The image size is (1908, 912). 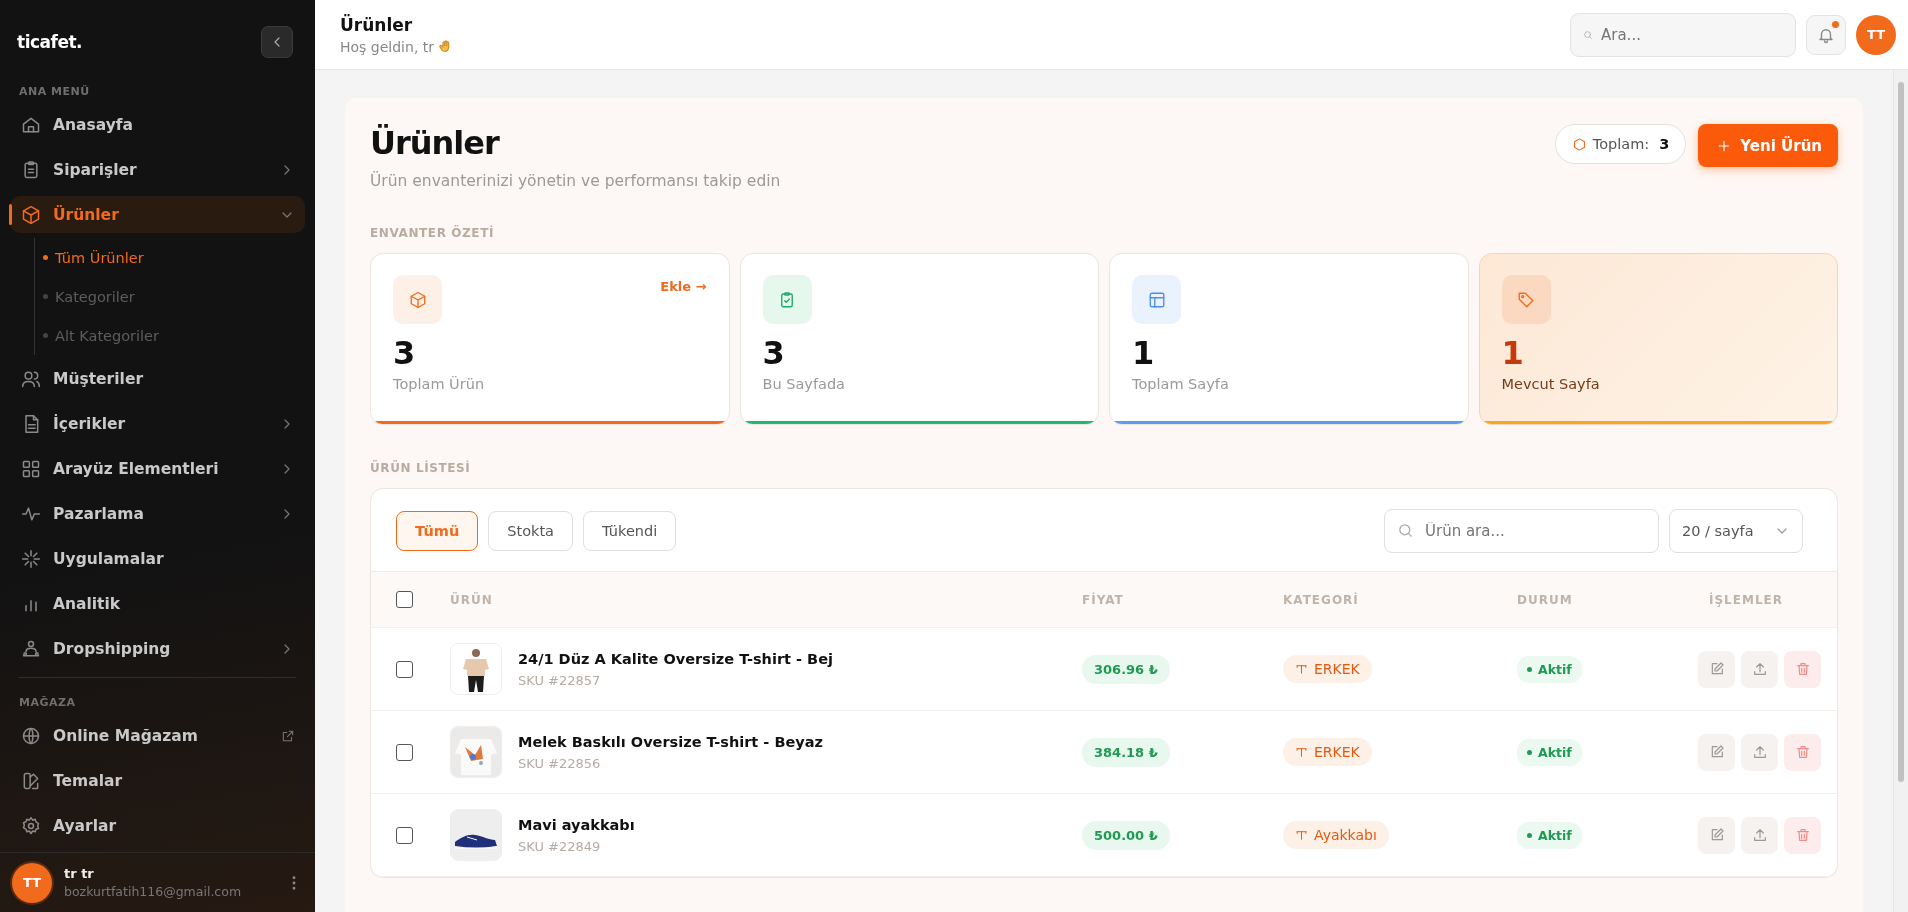 What do you see at coordinates (576, 824) in the screenshot?
I see `product-name: Mavi ayakkabı` at bounding box center [576, 824].